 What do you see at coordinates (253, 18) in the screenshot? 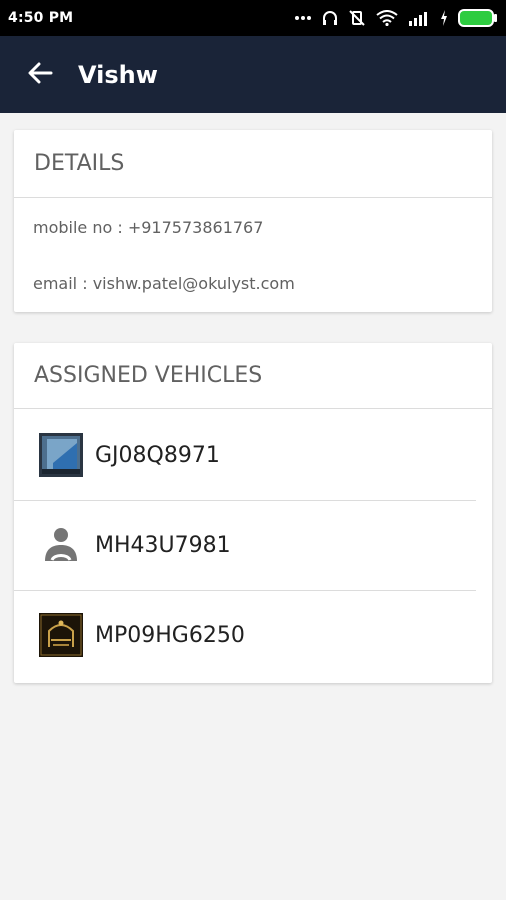
I see `status-bar: 4:50 PM` at bounding box center [253, 18].